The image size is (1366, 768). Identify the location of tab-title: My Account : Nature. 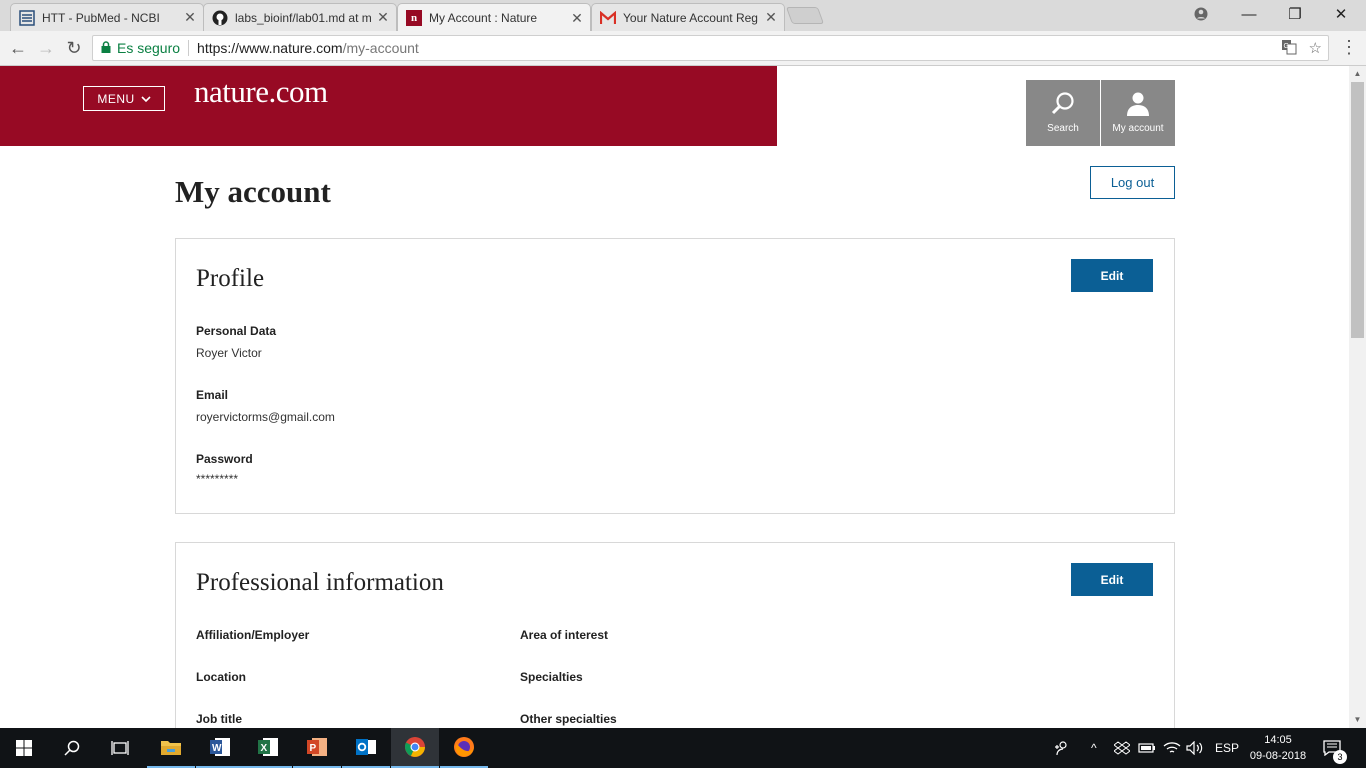
(483, 18).